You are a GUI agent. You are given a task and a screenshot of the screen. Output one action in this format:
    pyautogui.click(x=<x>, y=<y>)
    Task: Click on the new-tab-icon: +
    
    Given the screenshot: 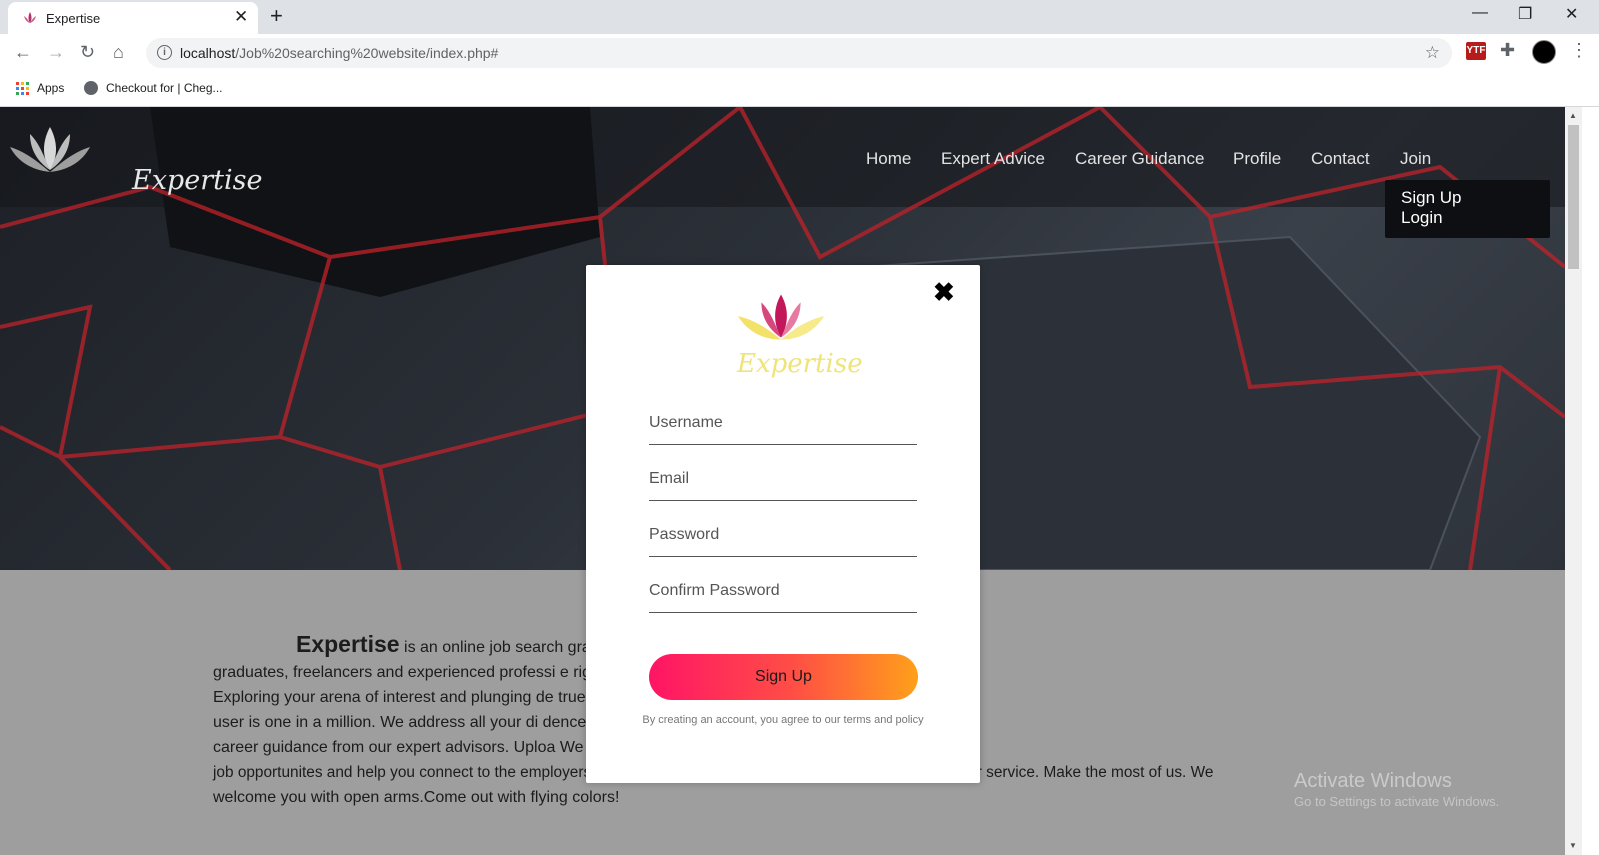 What is the action you would take?
    pyautogui.click(x=276, y=16)
    